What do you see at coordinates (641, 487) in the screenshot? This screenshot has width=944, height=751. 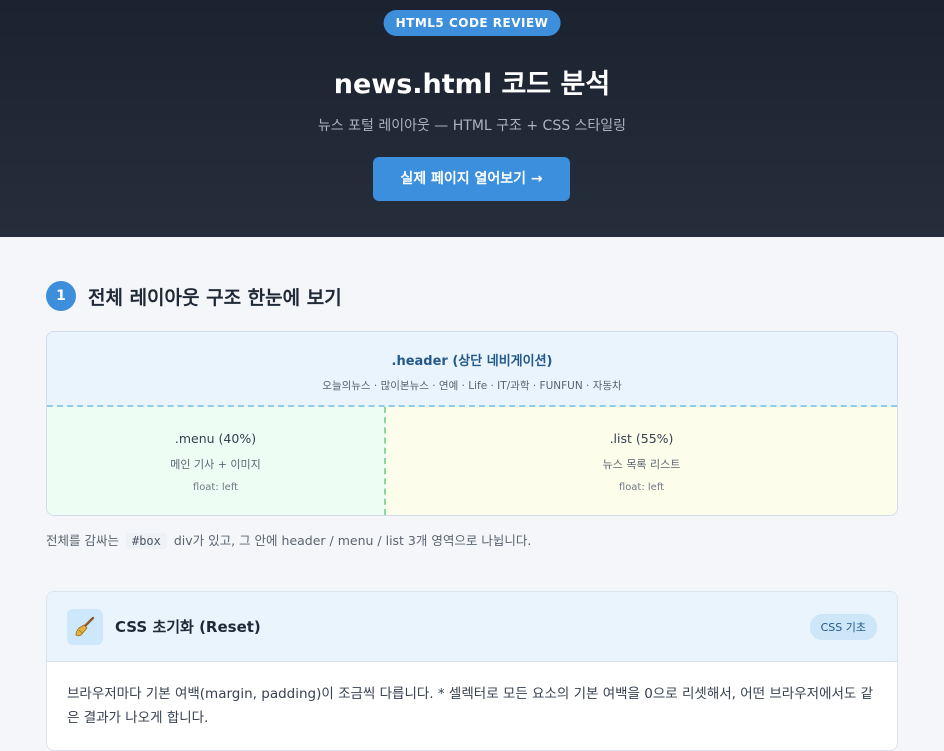 I see `layout-list-float: float: left` at bounding box center [641, 487].